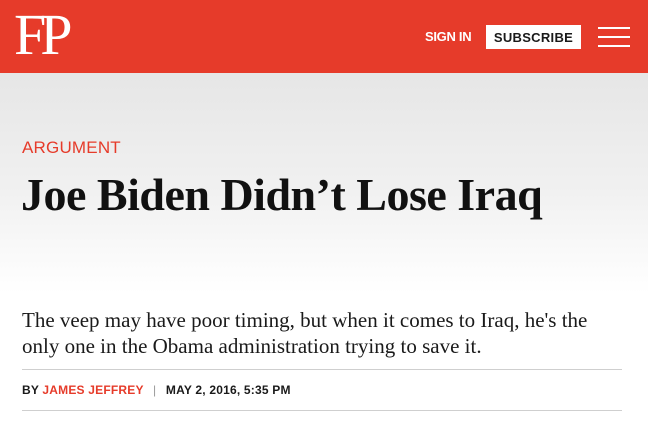  What do you see at coordinates (43, 35) in the screenshot?
I see `fp-logo: FP` at bounding box center [43, 35].